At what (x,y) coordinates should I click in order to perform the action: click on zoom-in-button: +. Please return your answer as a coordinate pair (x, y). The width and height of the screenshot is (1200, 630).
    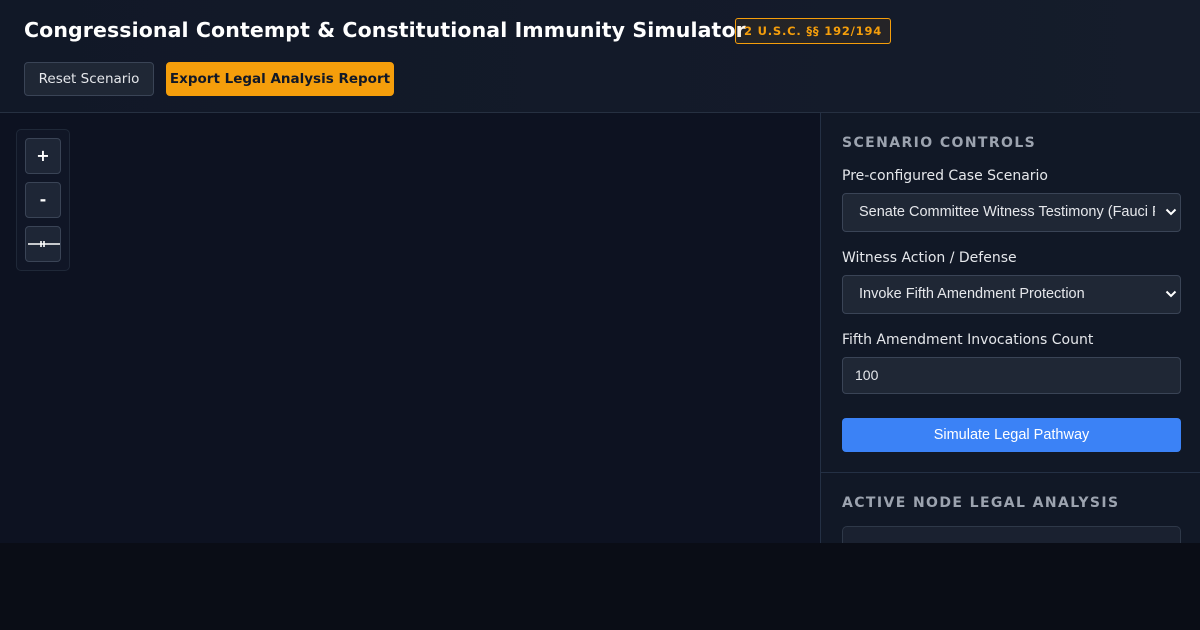
    Looking at the image, I should click on (43, 156).